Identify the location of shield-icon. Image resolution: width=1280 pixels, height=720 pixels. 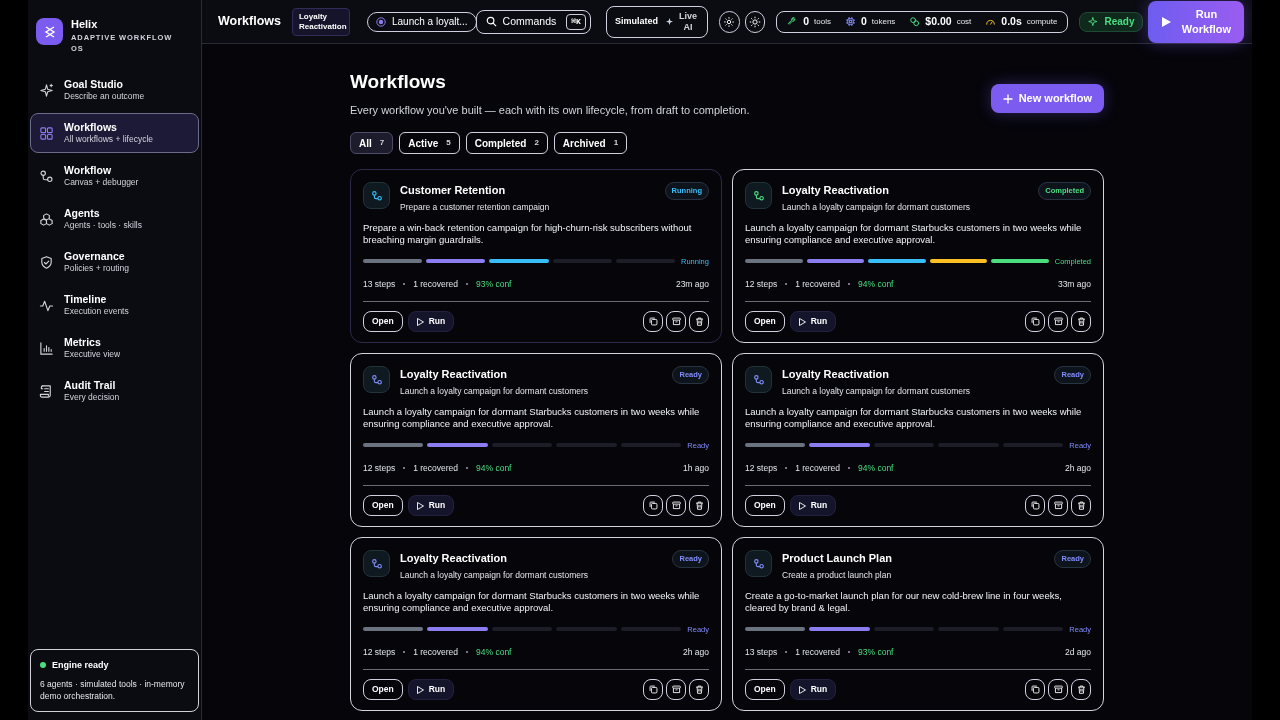
(46, 262).